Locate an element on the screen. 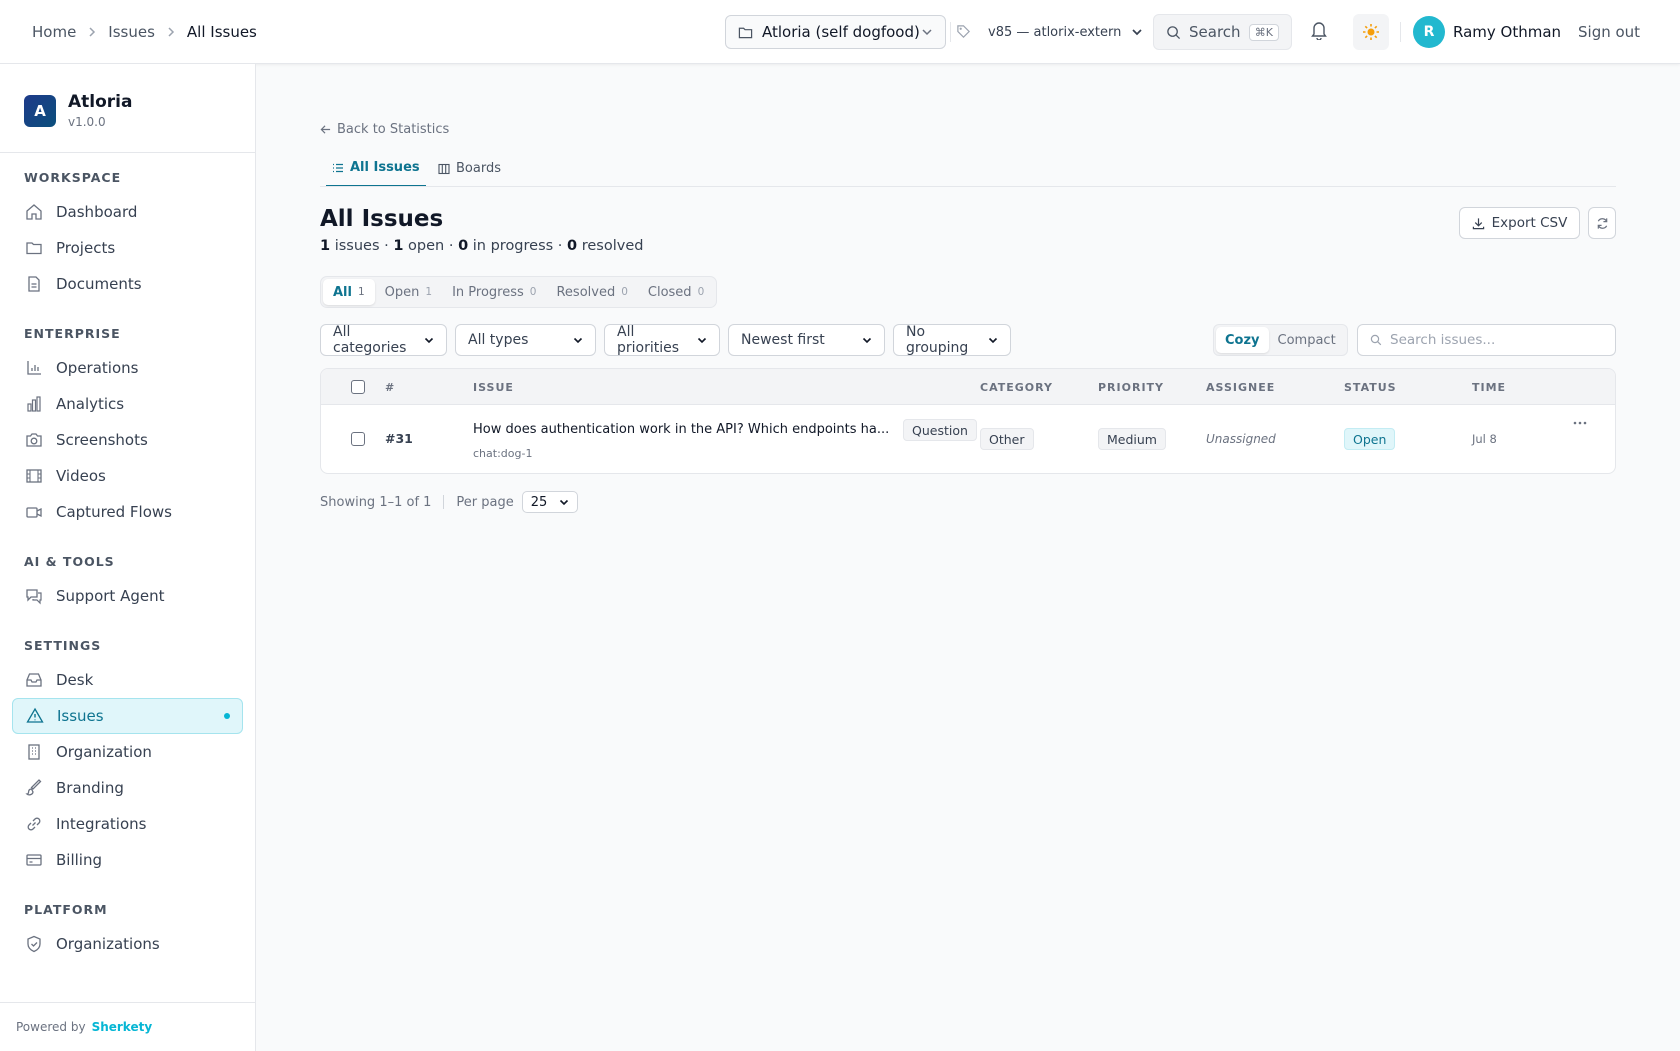  sidebar-item-label: Analytics is located at coordinates (90, 404).